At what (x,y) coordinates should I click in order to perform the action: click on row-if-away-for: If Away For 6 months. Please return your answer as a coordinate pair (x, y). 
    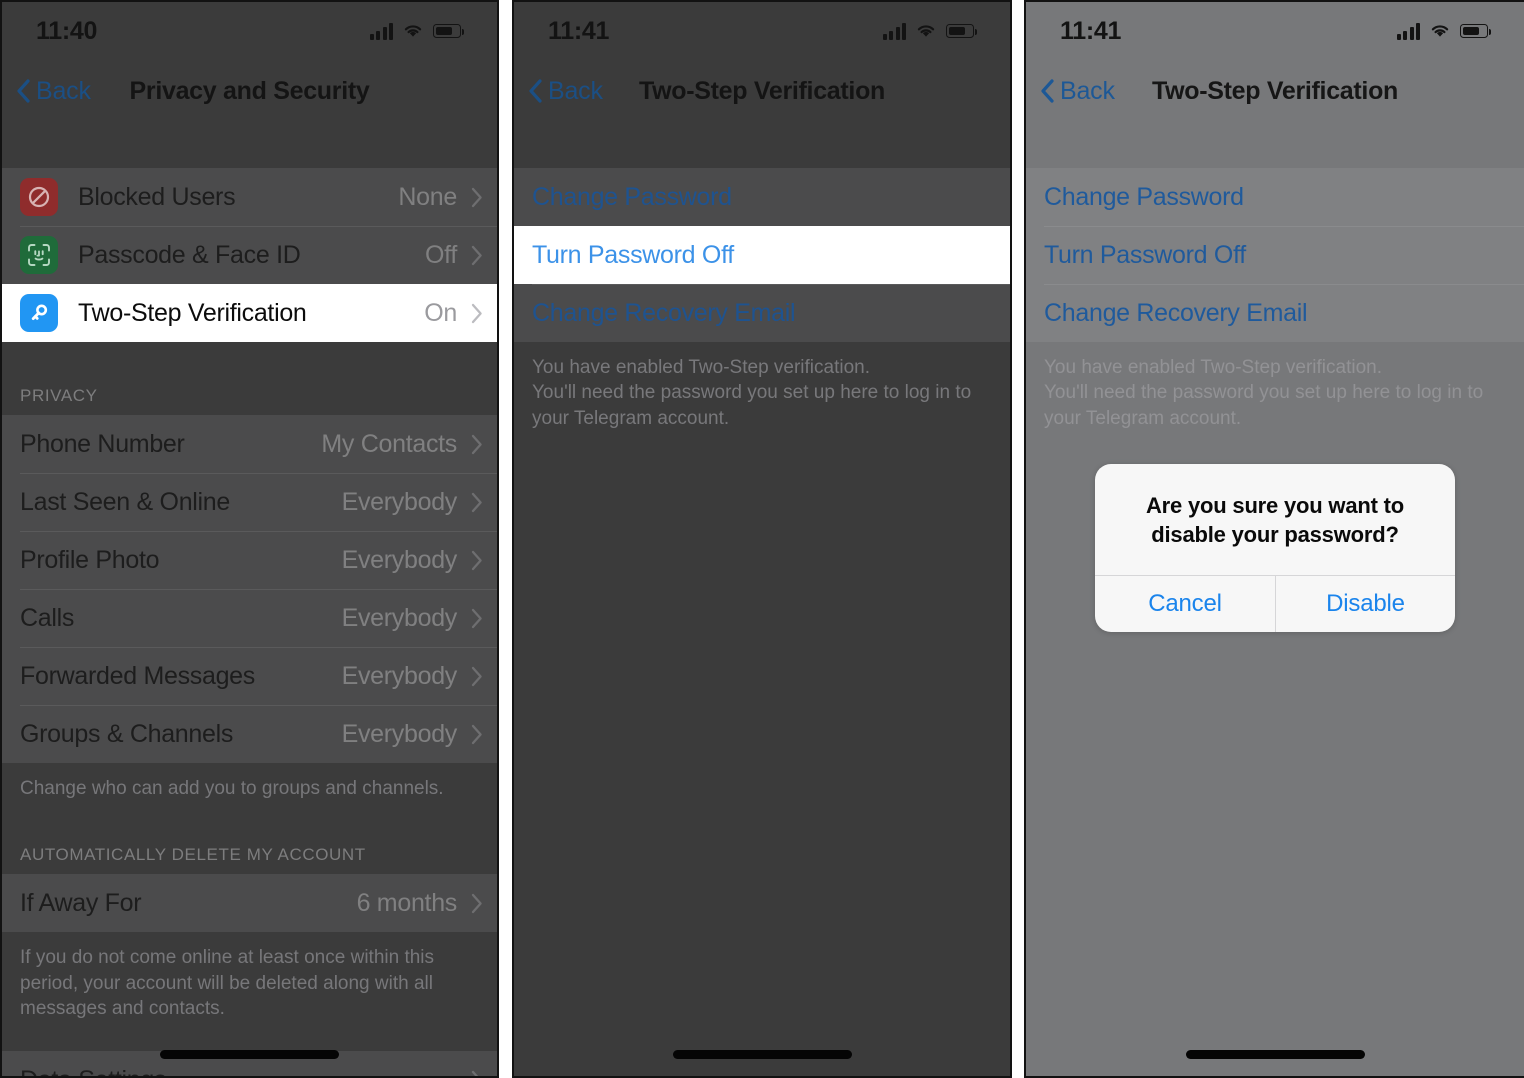
    Looking at the image, I should click on (249, 903).